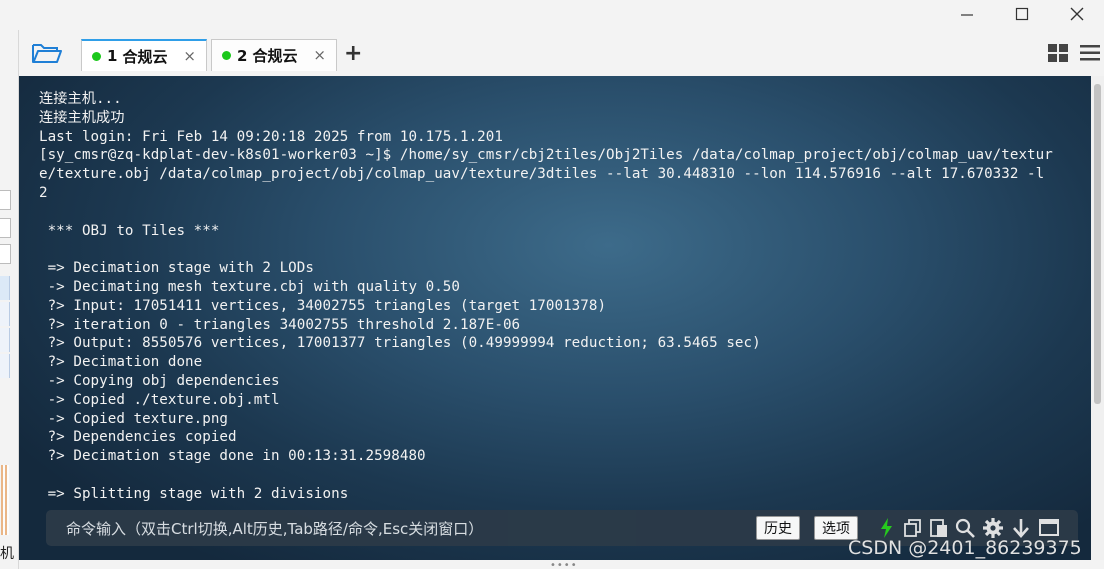 The width and height of the screenshot is (1104, 569). I want to click on tab-session-1: 1 合规云 ×, so click(144, 55).